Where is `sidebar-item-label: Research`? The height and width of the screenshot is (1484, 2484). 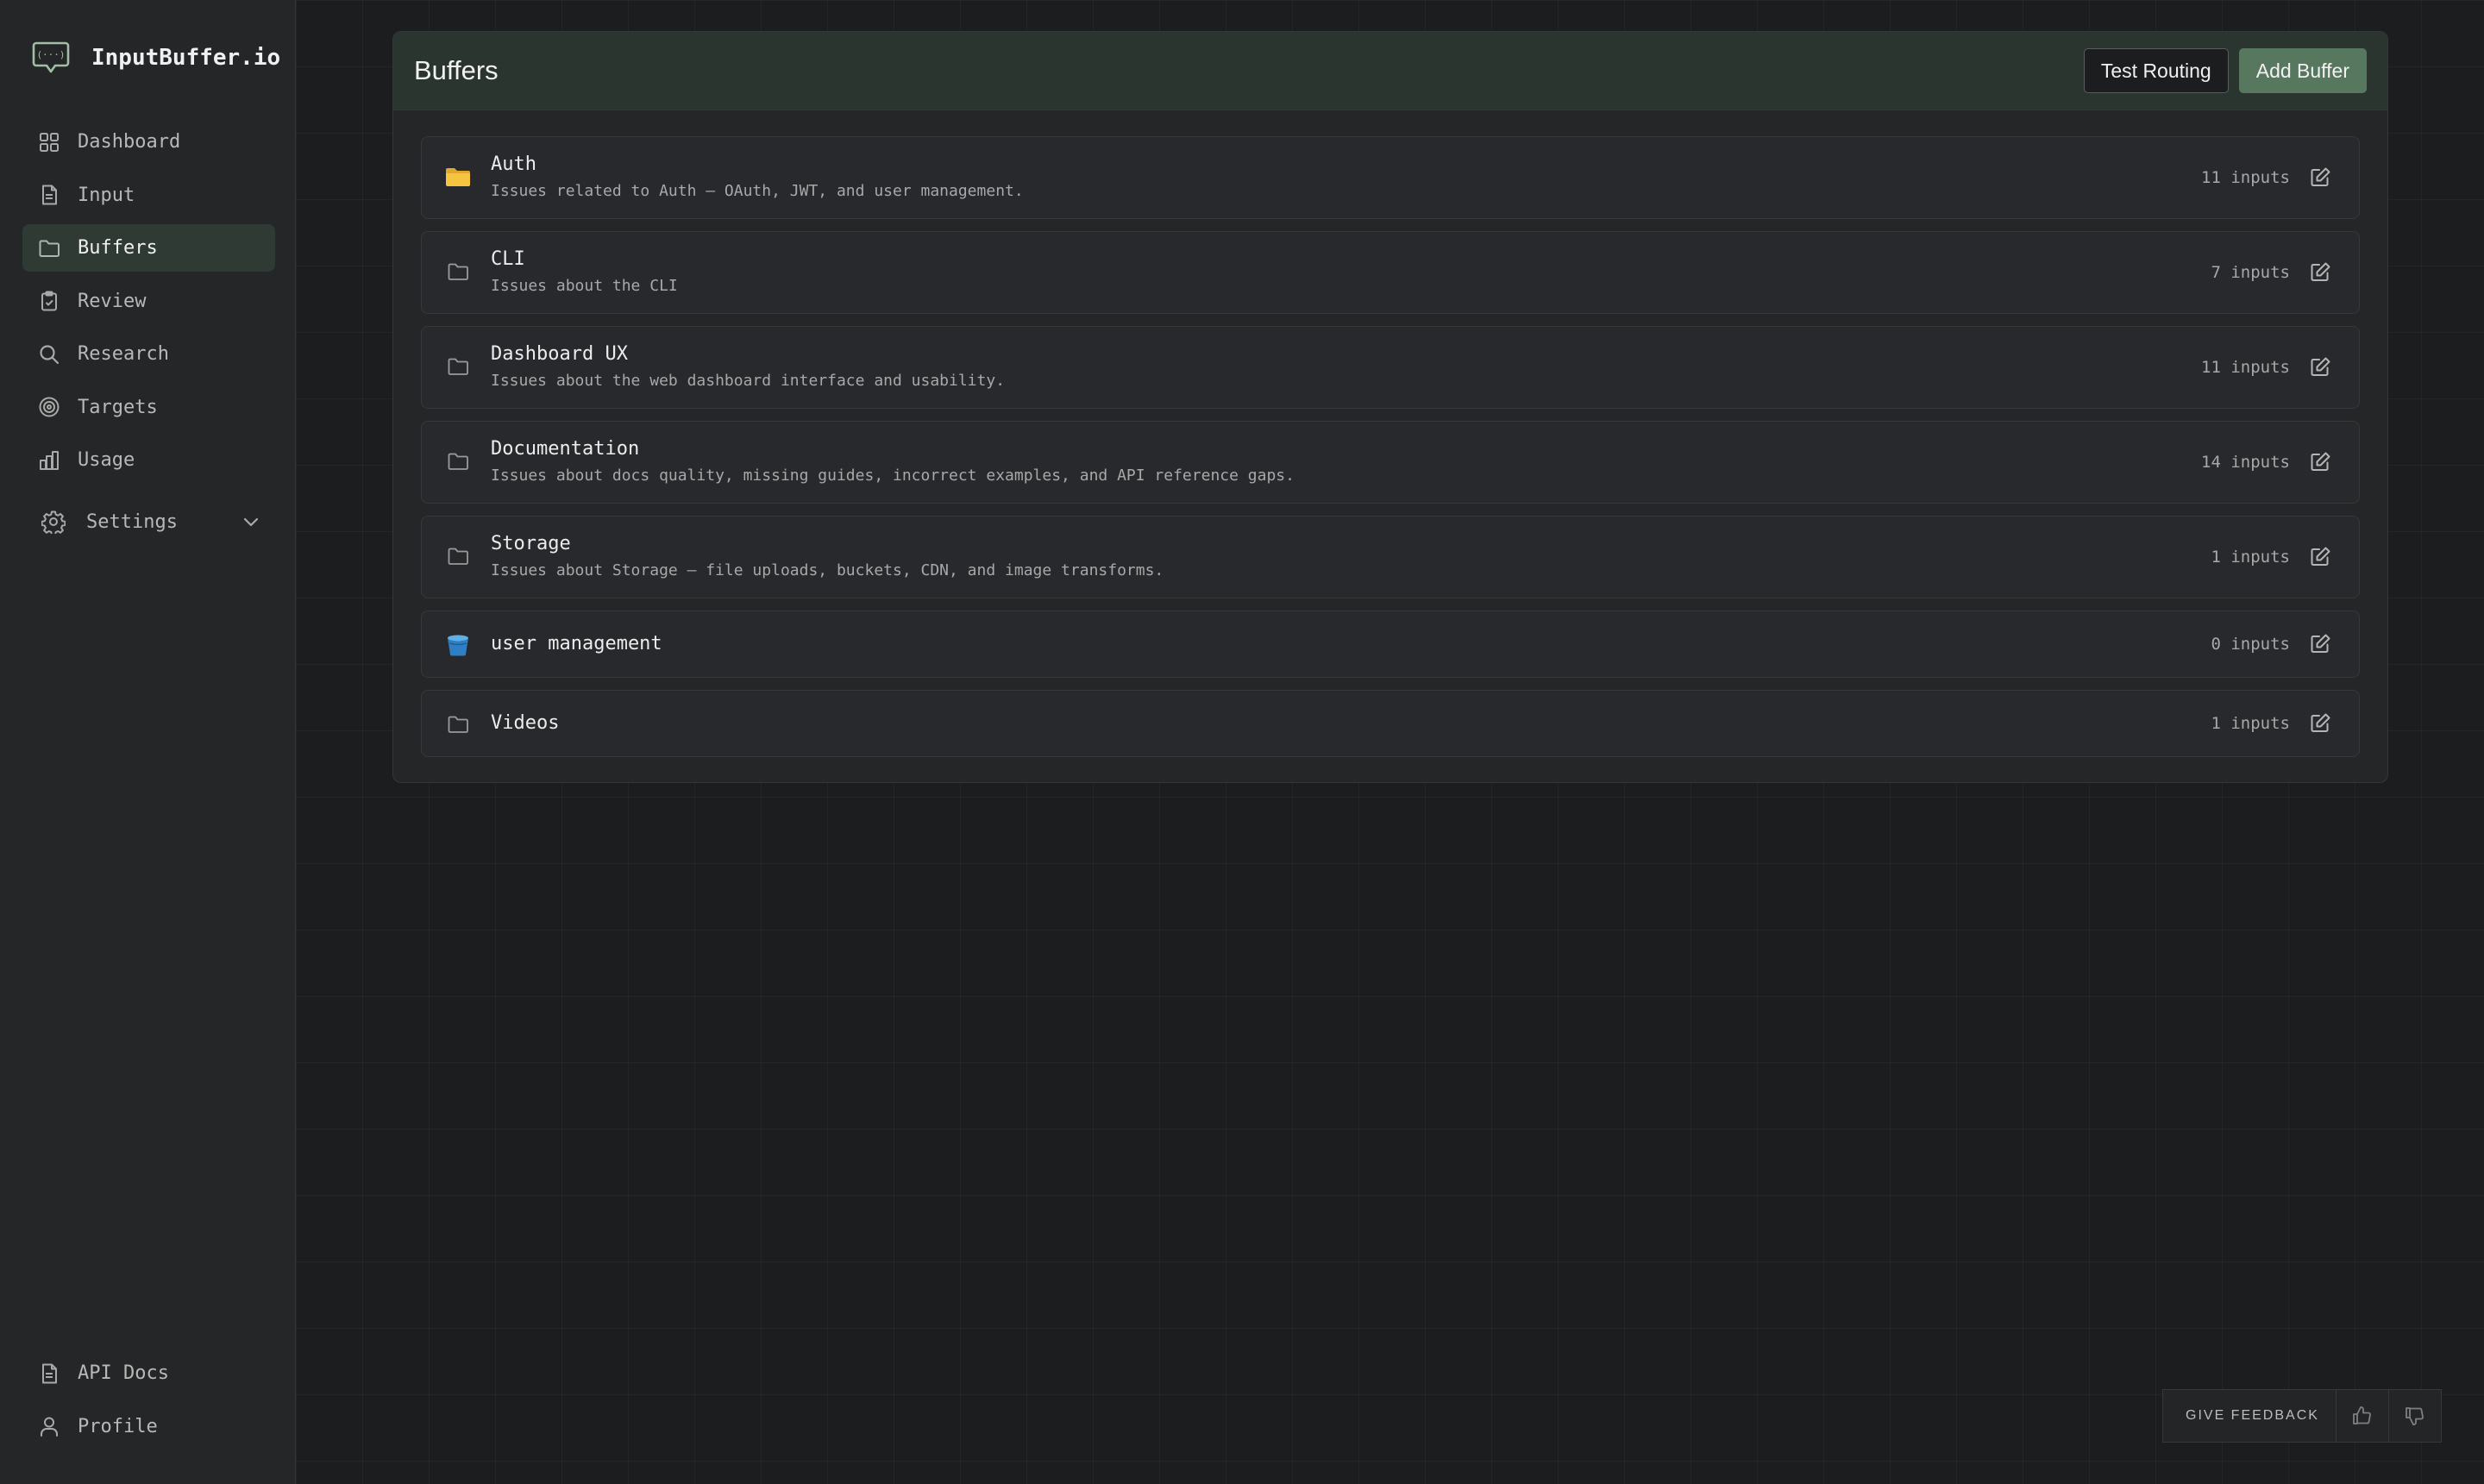 sidebar-item-label: Research is located at coordinates (124, 354).